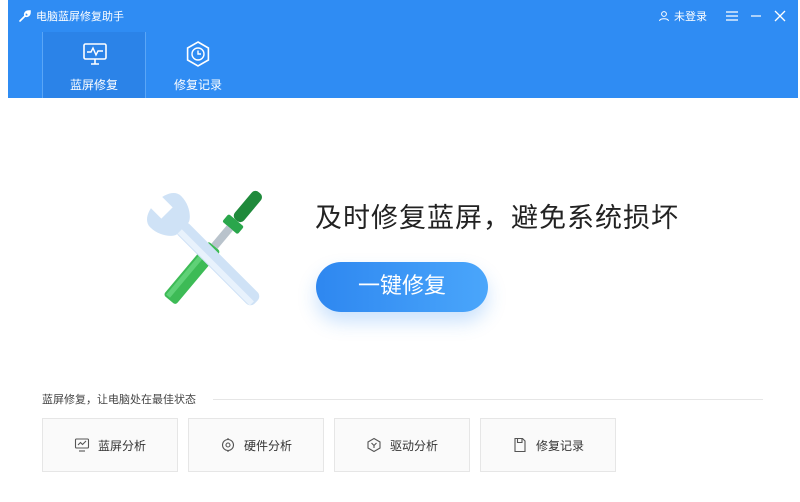 This screenshot has height=502, width=800. Describe the element at coordinates (121, 445) in the screenshot. I see `tool-label: 蓝屏分析` at that location.